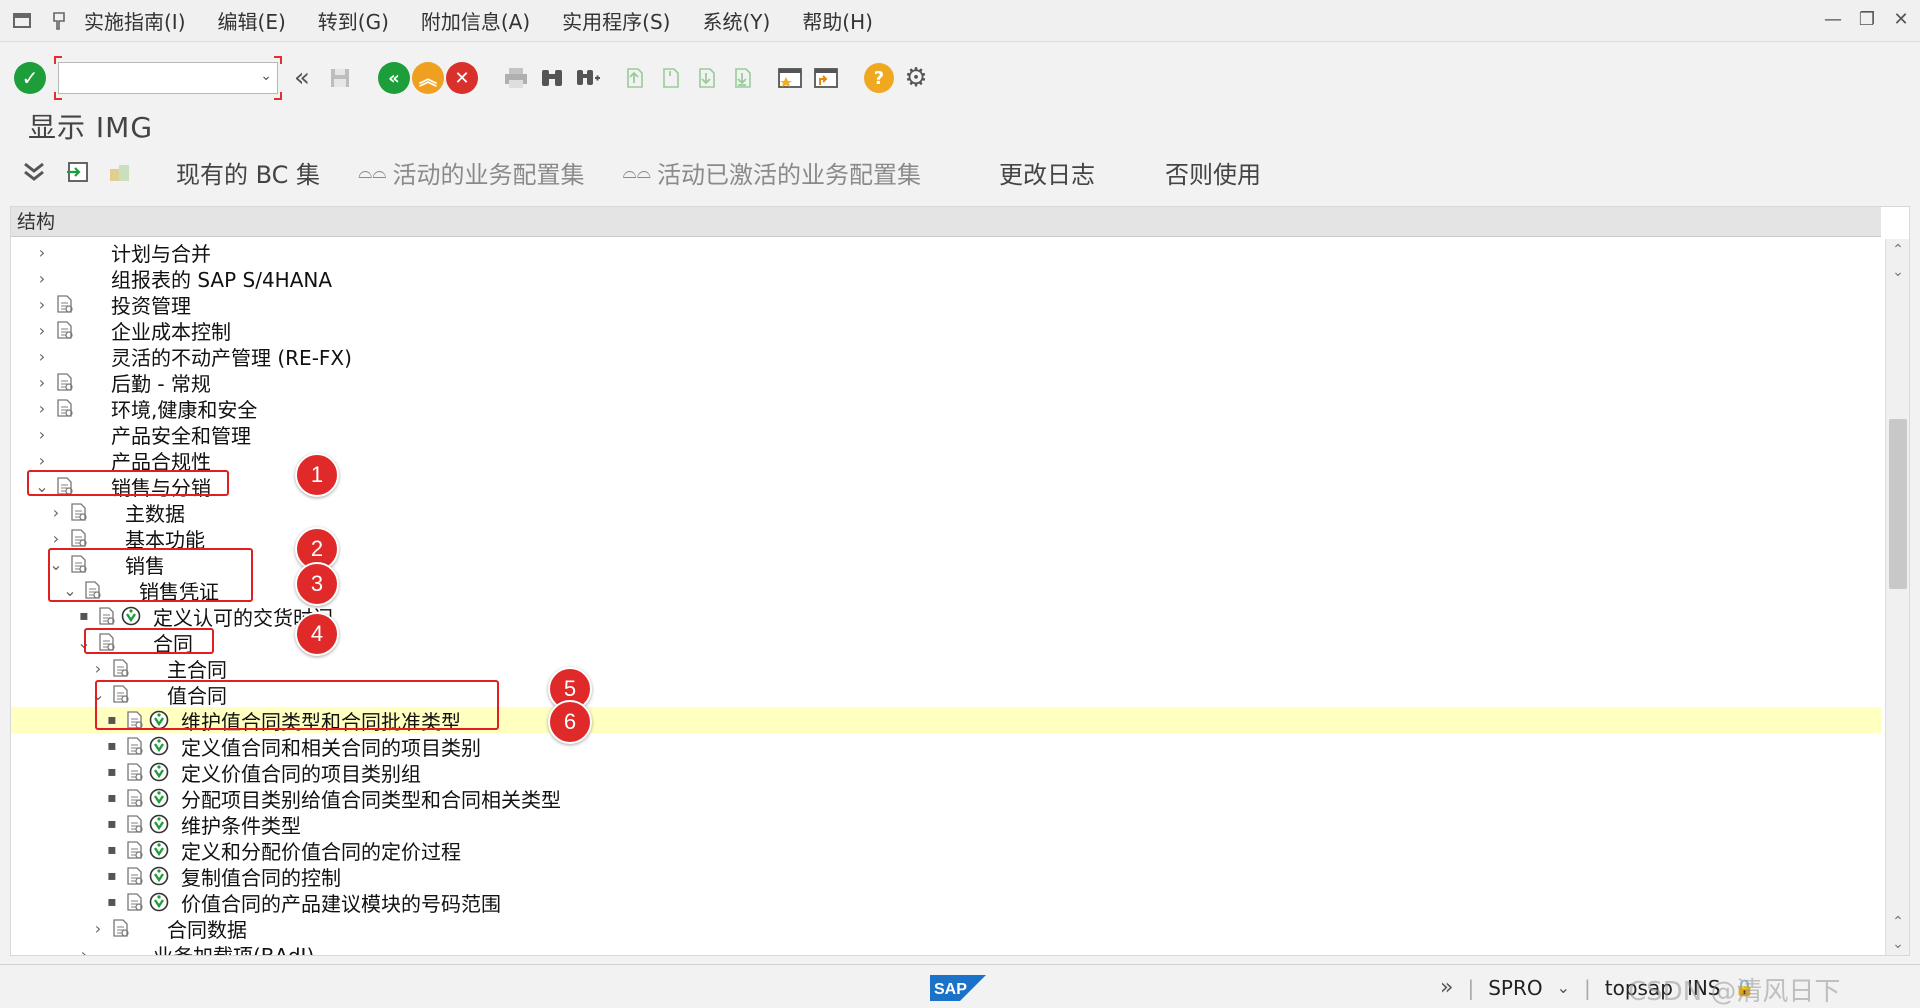 The width and height of the screenshot is (1920, 1008). What do you see at coordinates (471, 172) in the screenshot?
I see `active-bc-sets-button: ⌓⌓ 活动的业务配置集` at bounding box center [471, 172].